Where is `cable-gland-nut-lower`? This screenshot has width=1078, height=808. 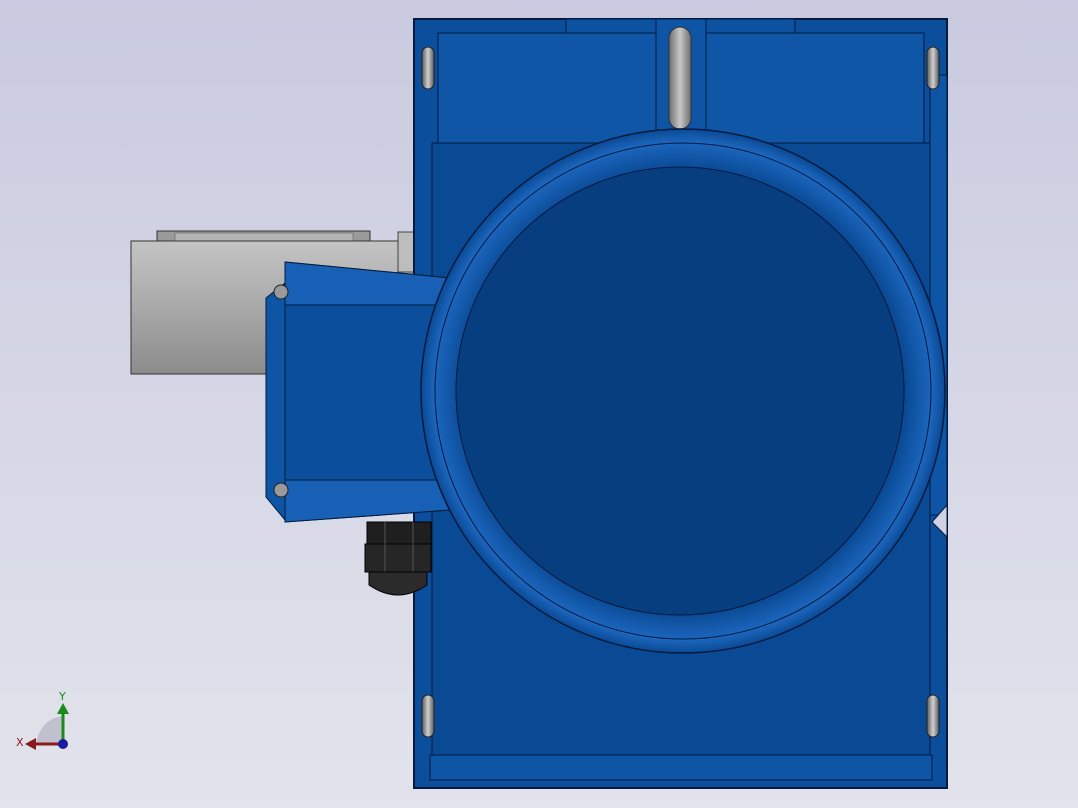
cable-gland-nut-lower is located at coordinates (398, 558).